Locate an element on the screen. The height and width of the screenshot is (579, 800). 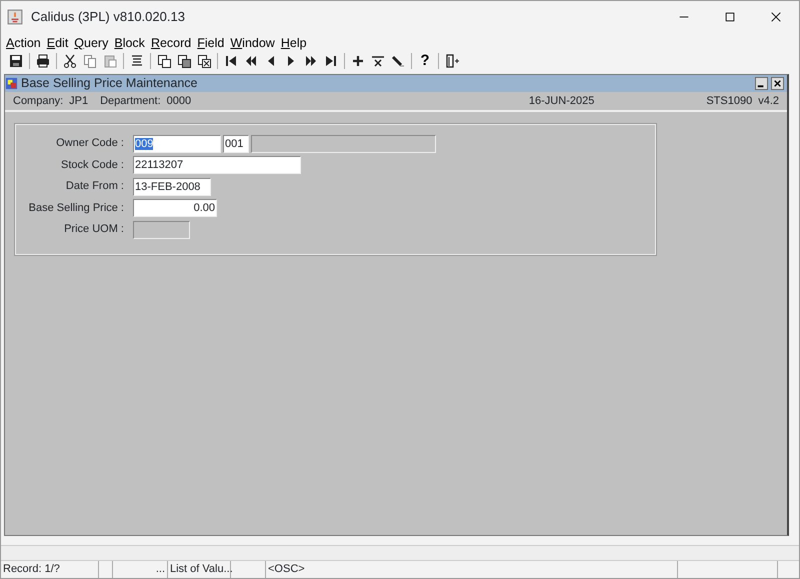
previous-set-icon is located at coordinates (251, 61).